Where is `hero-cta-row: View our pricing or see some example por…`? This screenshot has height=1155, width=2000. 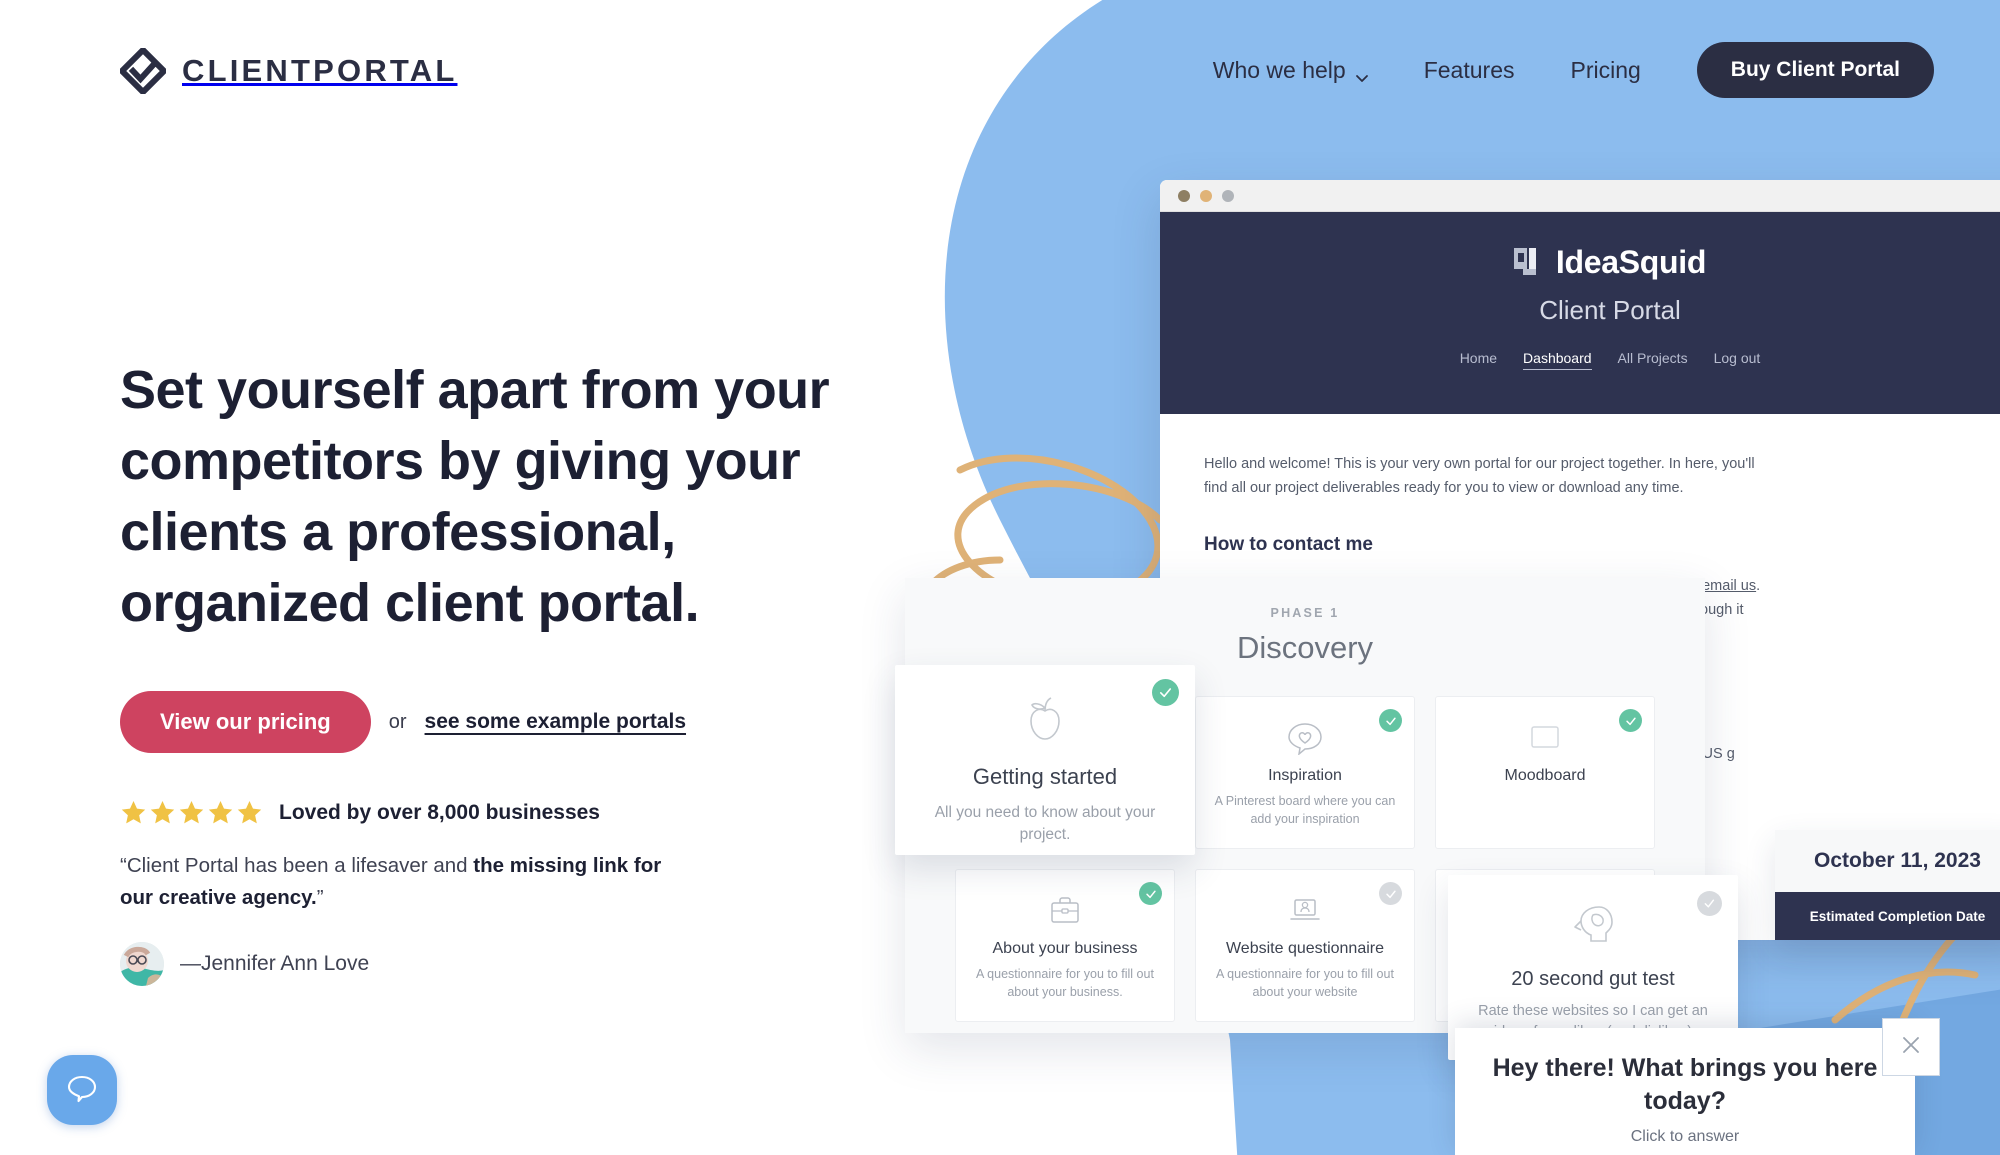
hero-cta-row: View our pricing or see some example por… is located at coordinates (500, 722).